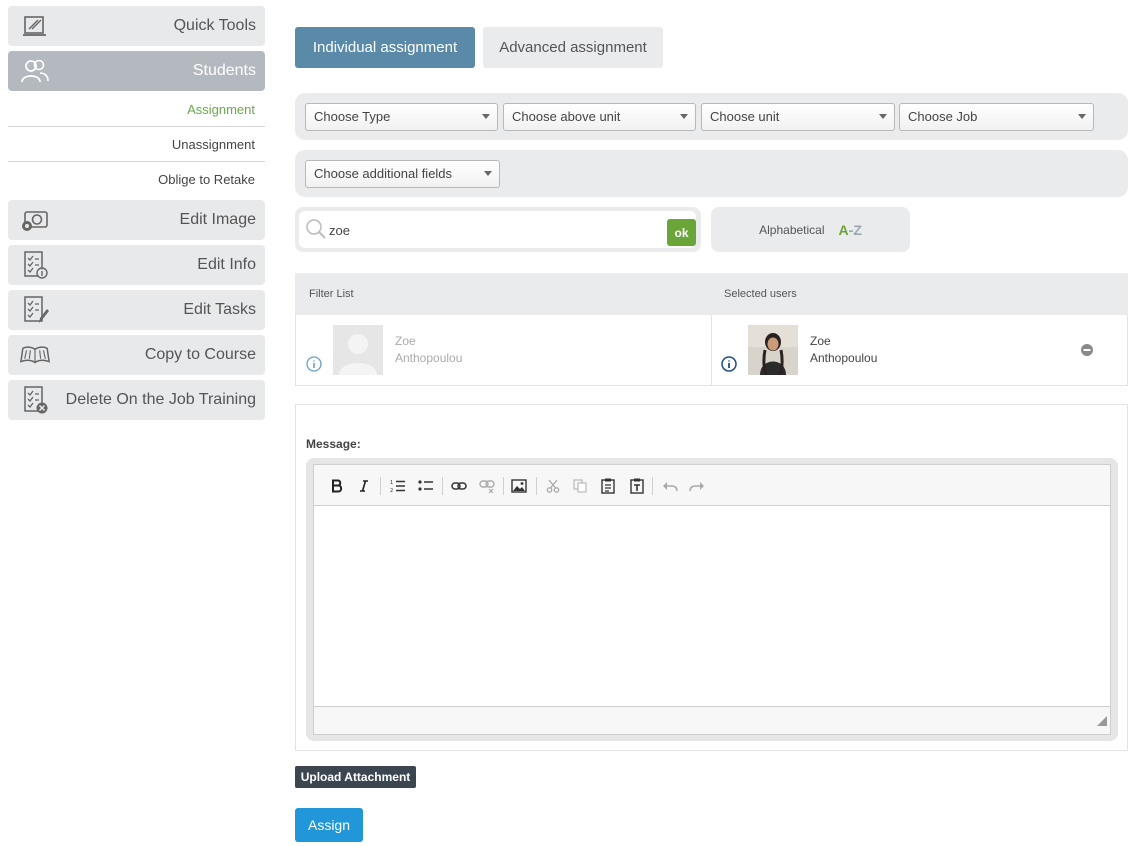 This screenshot has height=846, width=1137. What do you see at coordinates (820, 341) in the screenshot?
I see `selected-user-first: Zoe` at bounding box center [820, 341].